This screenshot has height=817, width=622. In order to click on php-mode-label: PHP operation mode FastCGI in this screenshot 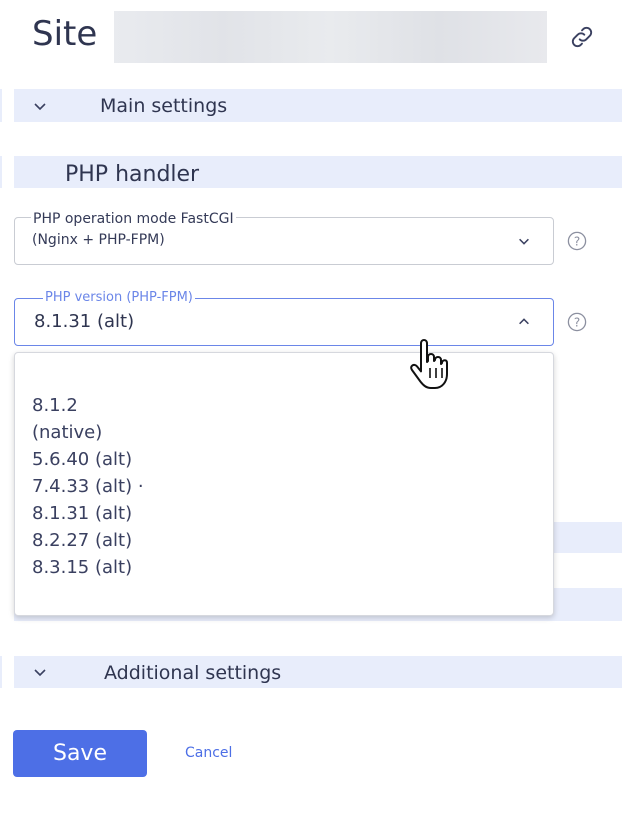, I will do `click(133, 219)`.